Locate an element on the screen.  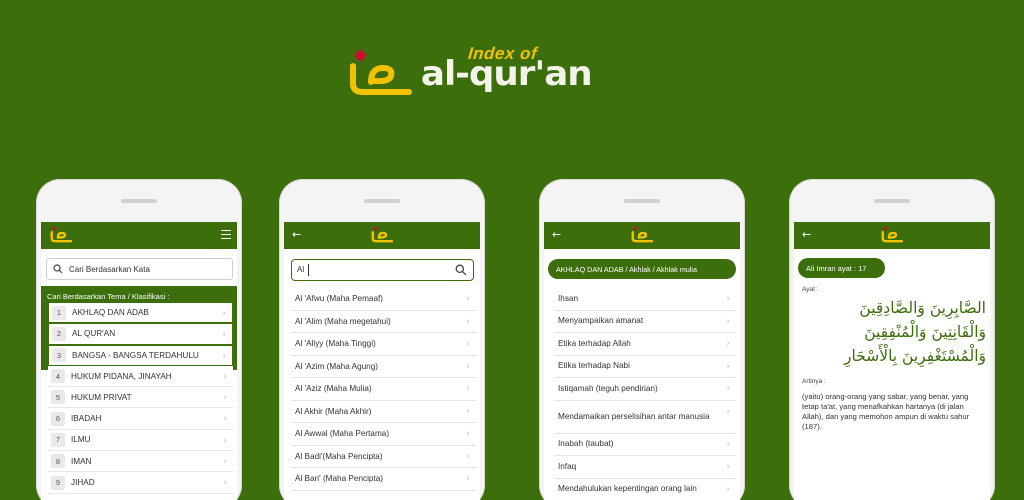
list-item-label: Al Bari' (Maha Pencipta) is located at coordinates (339, 479).